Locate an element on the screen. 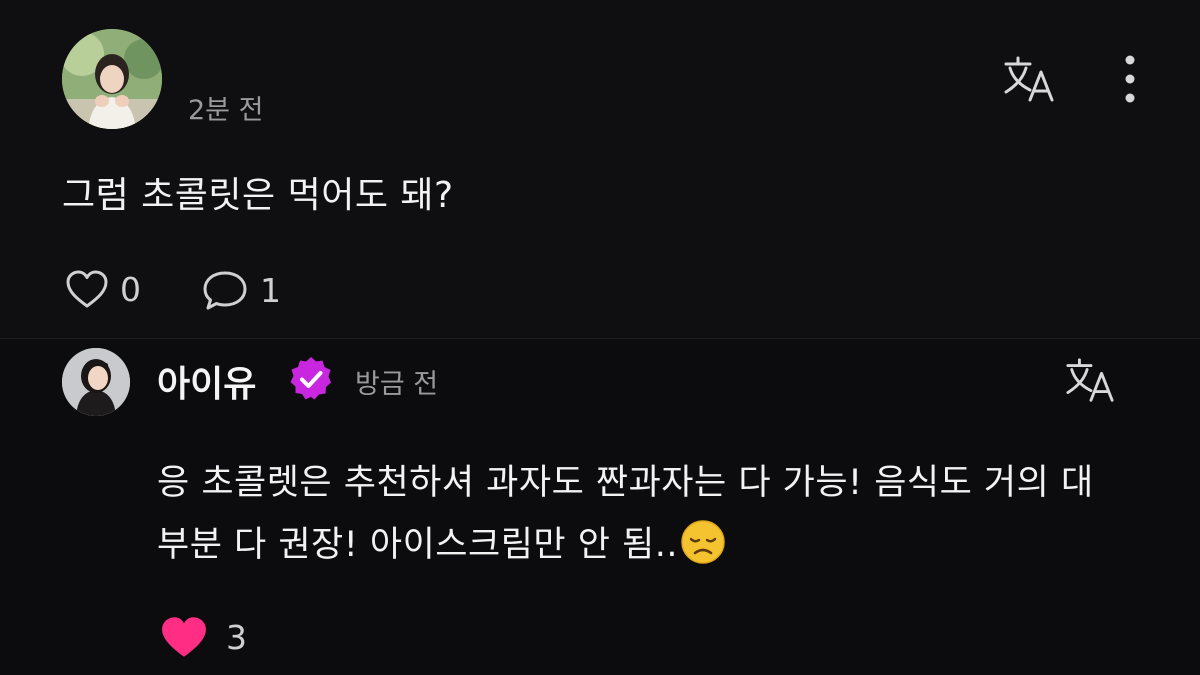  more-vertical-icon is located at coordinates (1130, 79).